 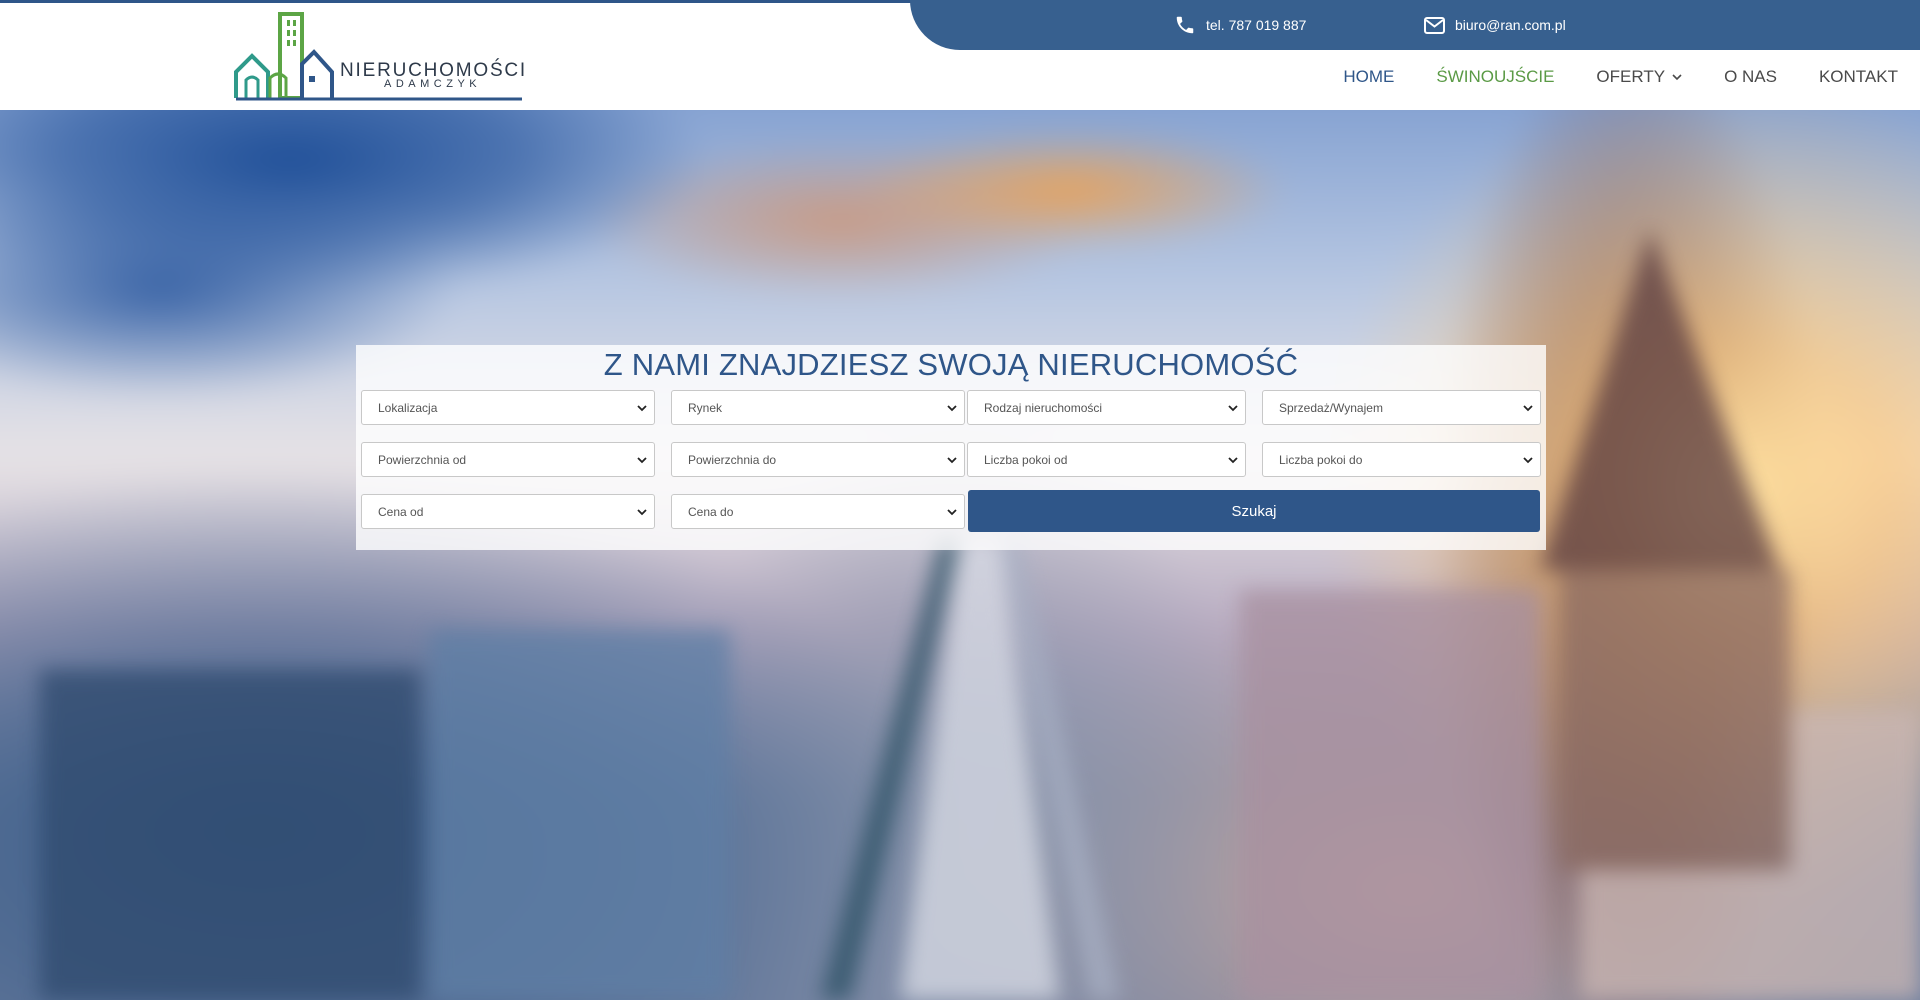 What do you see at coordinates (401, 511) in the screenshot?
I see `price-from-select-value: Cena od` at bounding box center [401, 511].